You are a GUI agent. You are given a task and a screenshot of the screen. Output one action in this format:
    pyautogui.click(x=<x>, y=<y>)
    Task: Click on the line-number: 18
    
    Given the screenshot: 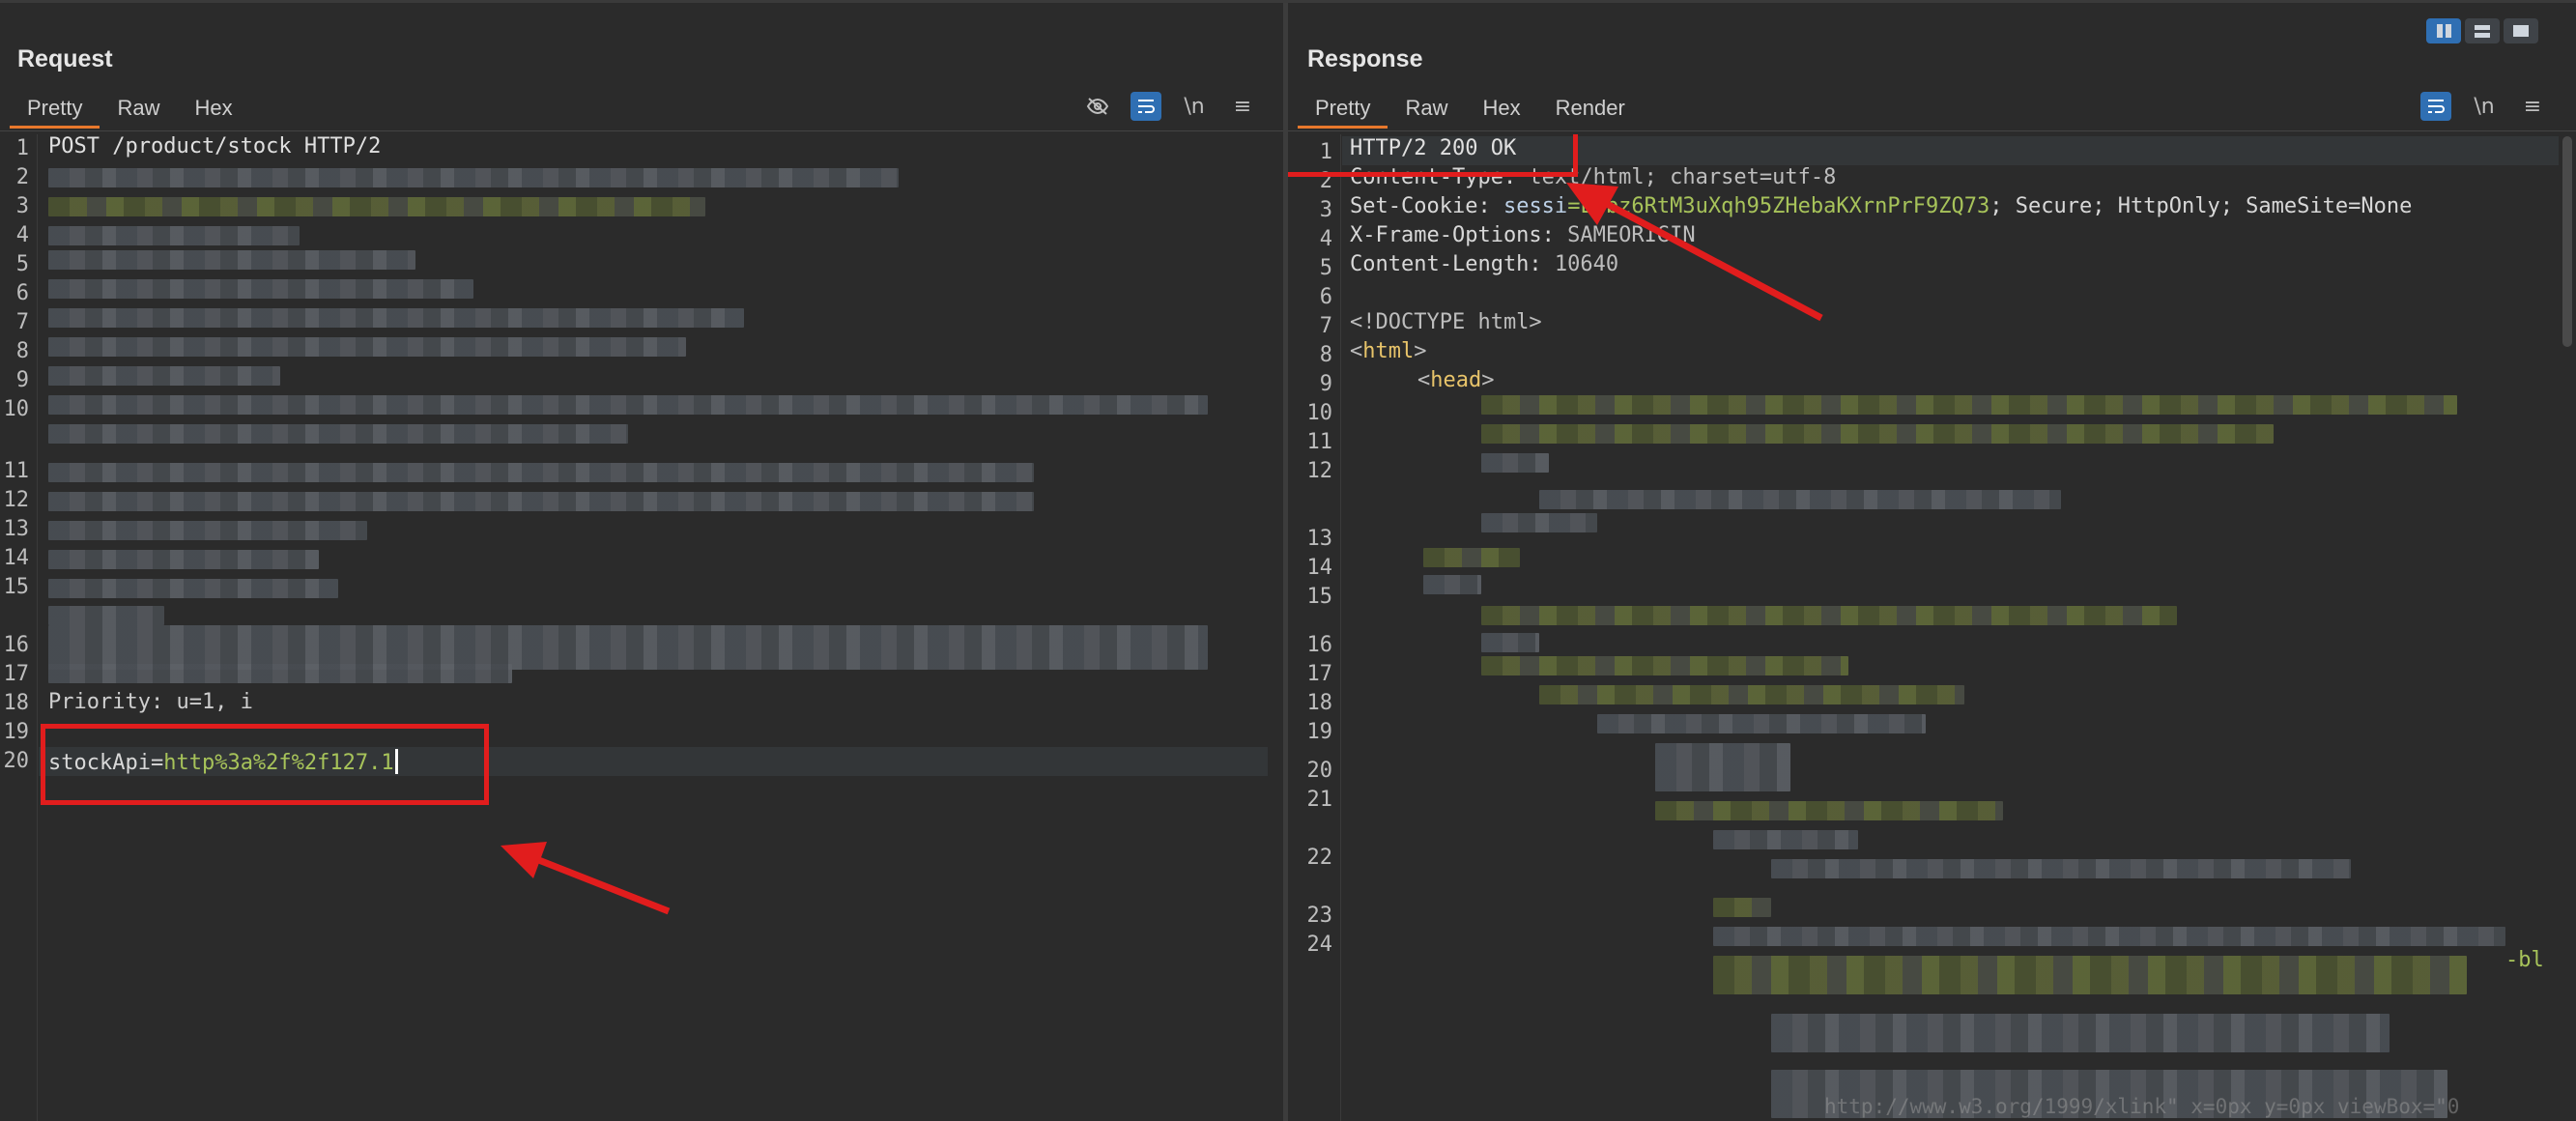 What is the action you would take?
    pyautogui.click(x=16, y=703)
    